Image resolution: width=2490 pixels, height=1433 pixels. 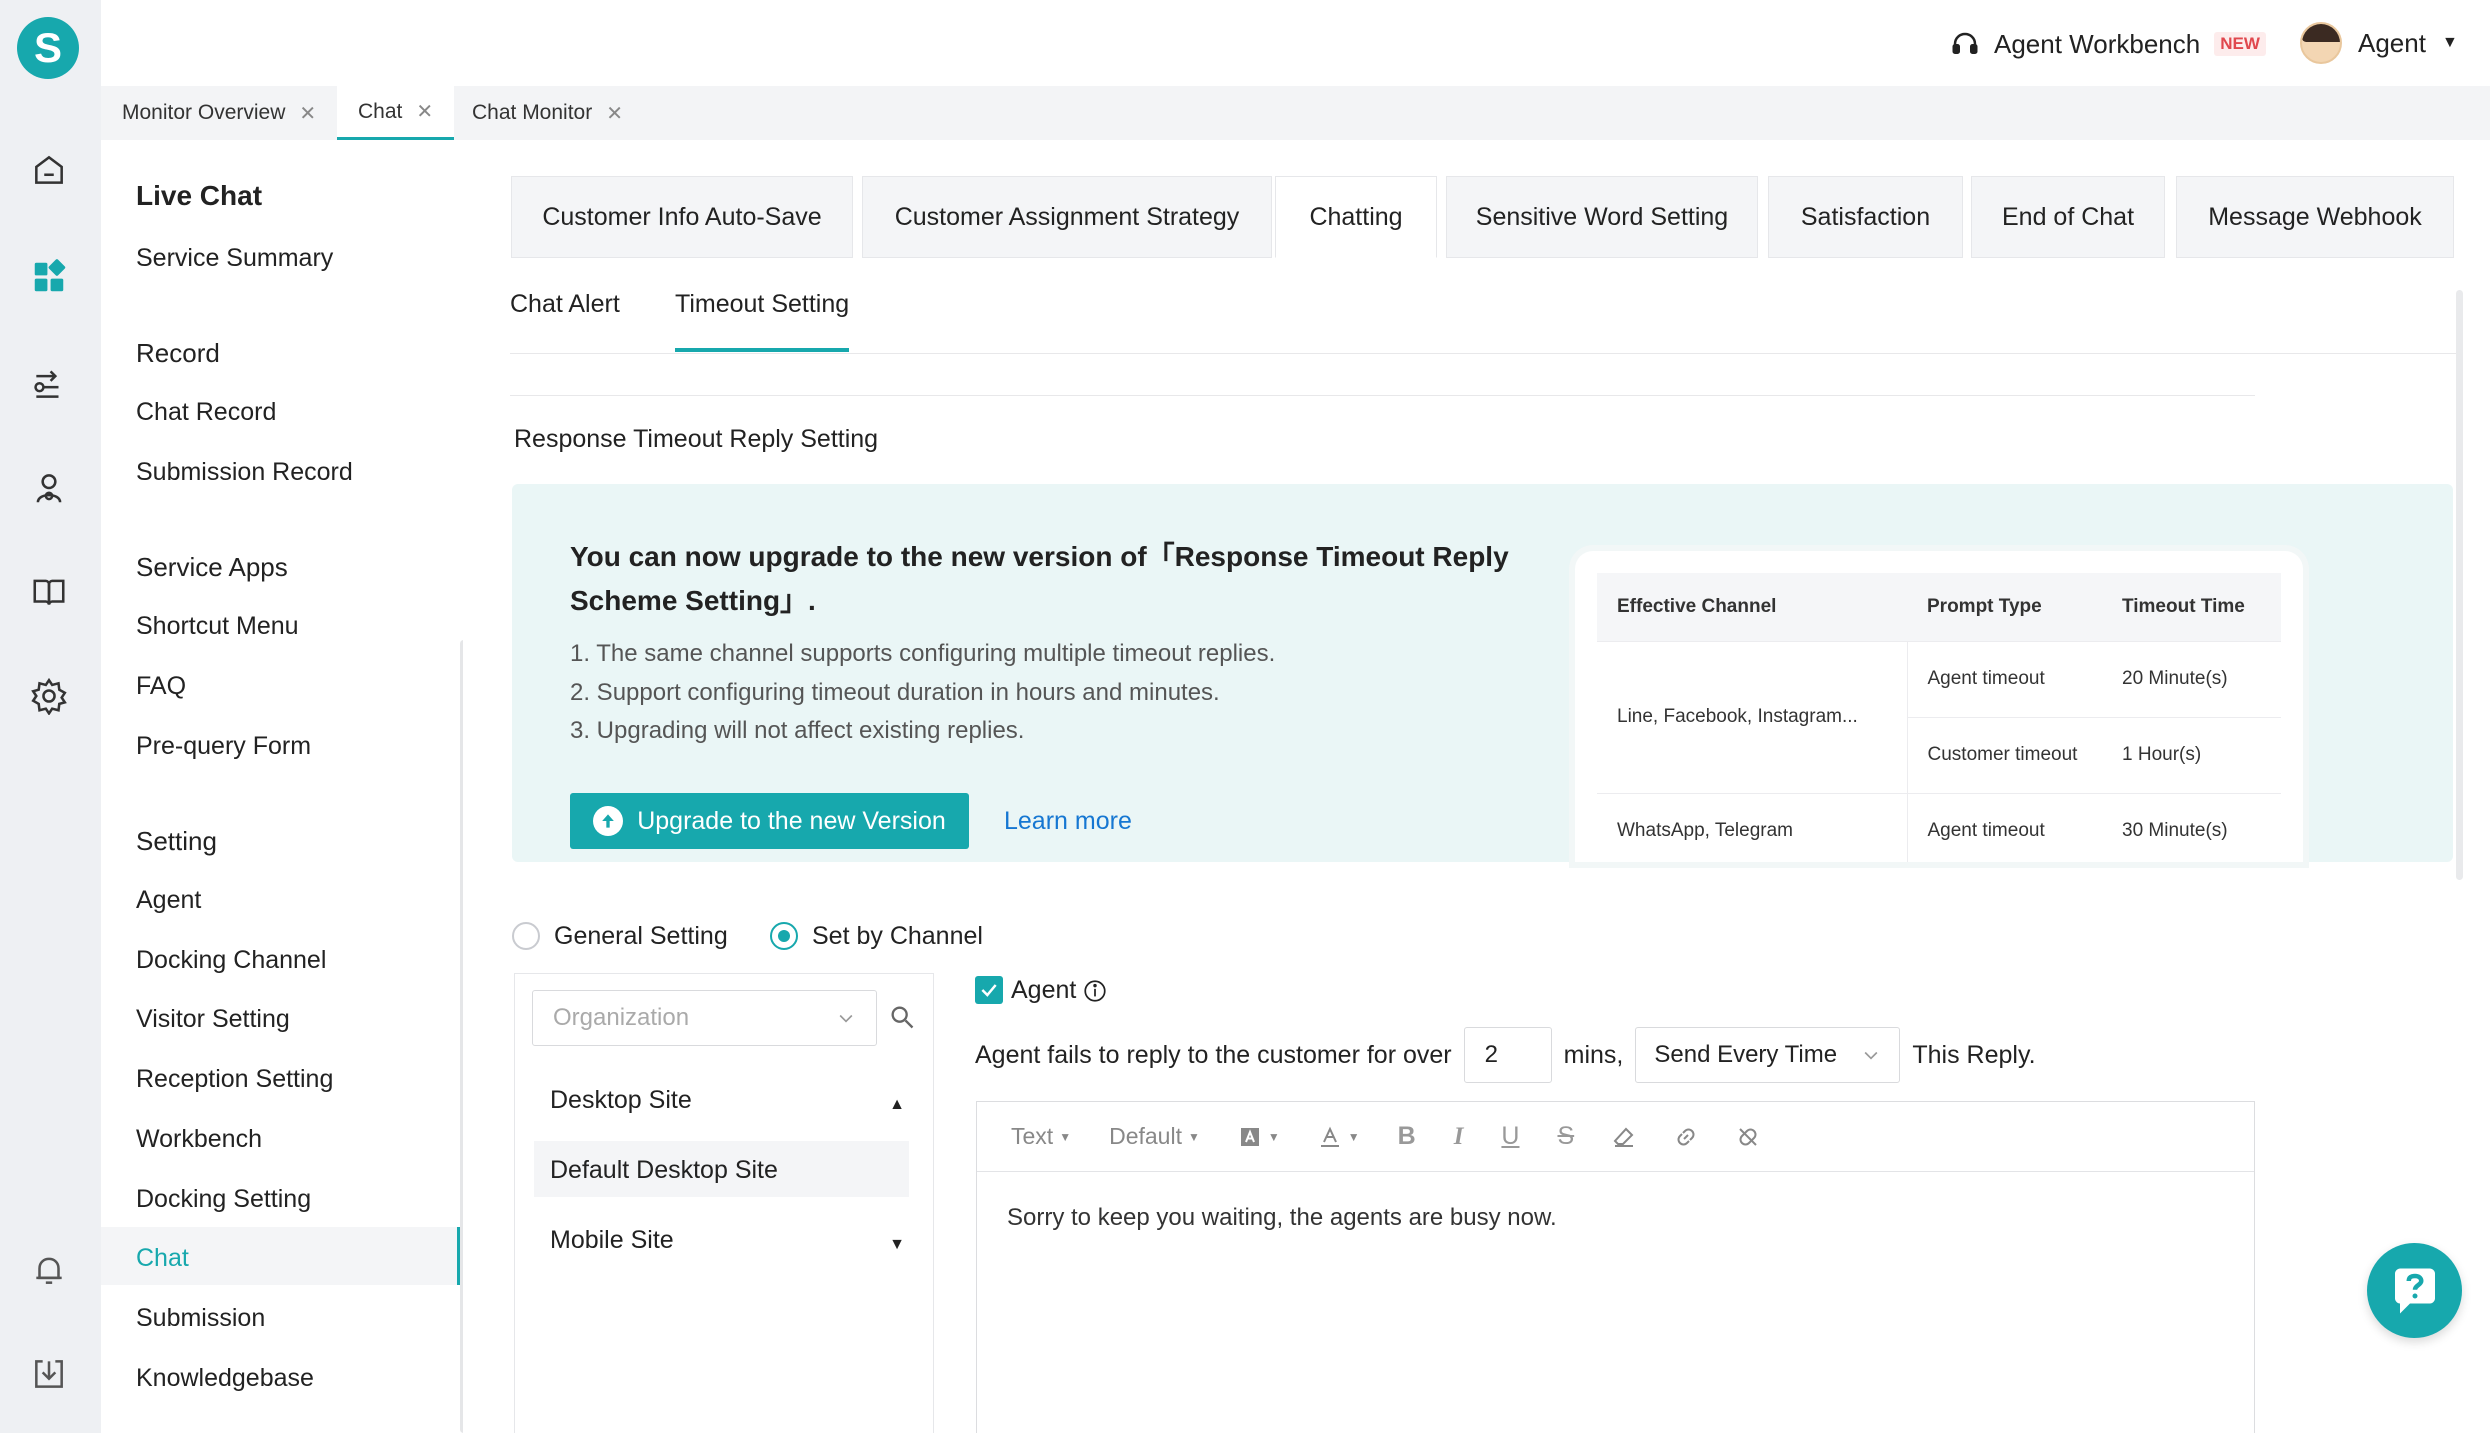 I want to click on underline-button: U, so click(x=1510, y=1136).